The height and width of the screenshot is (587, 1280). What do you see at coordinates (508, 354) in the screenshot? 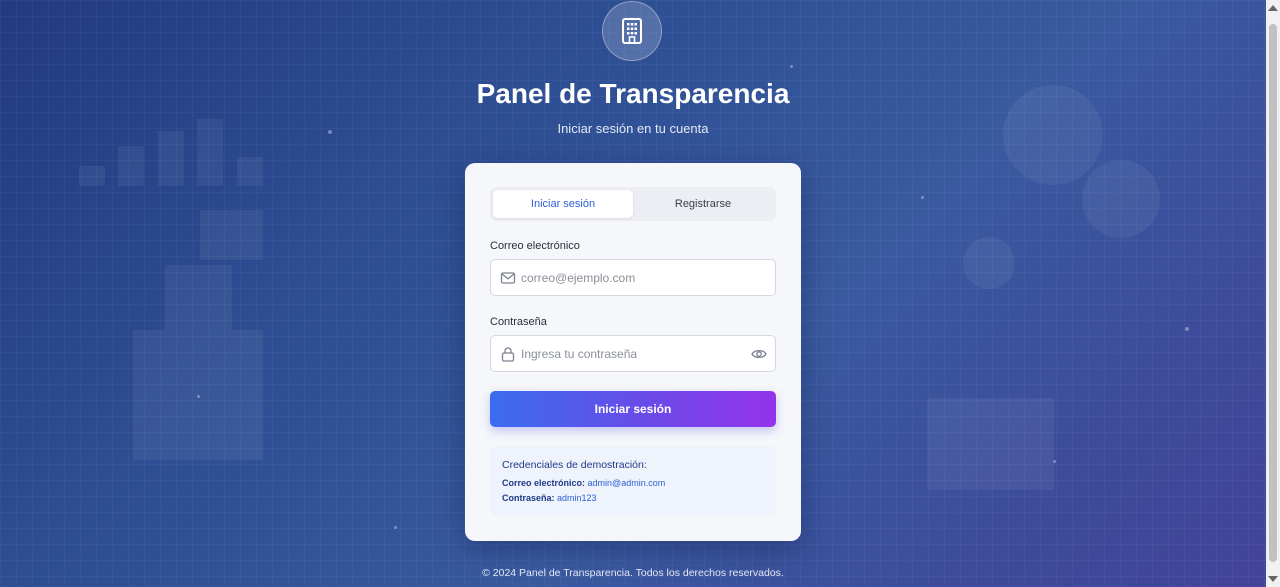
I see `lock-icon` at bounding box center [508, 354].